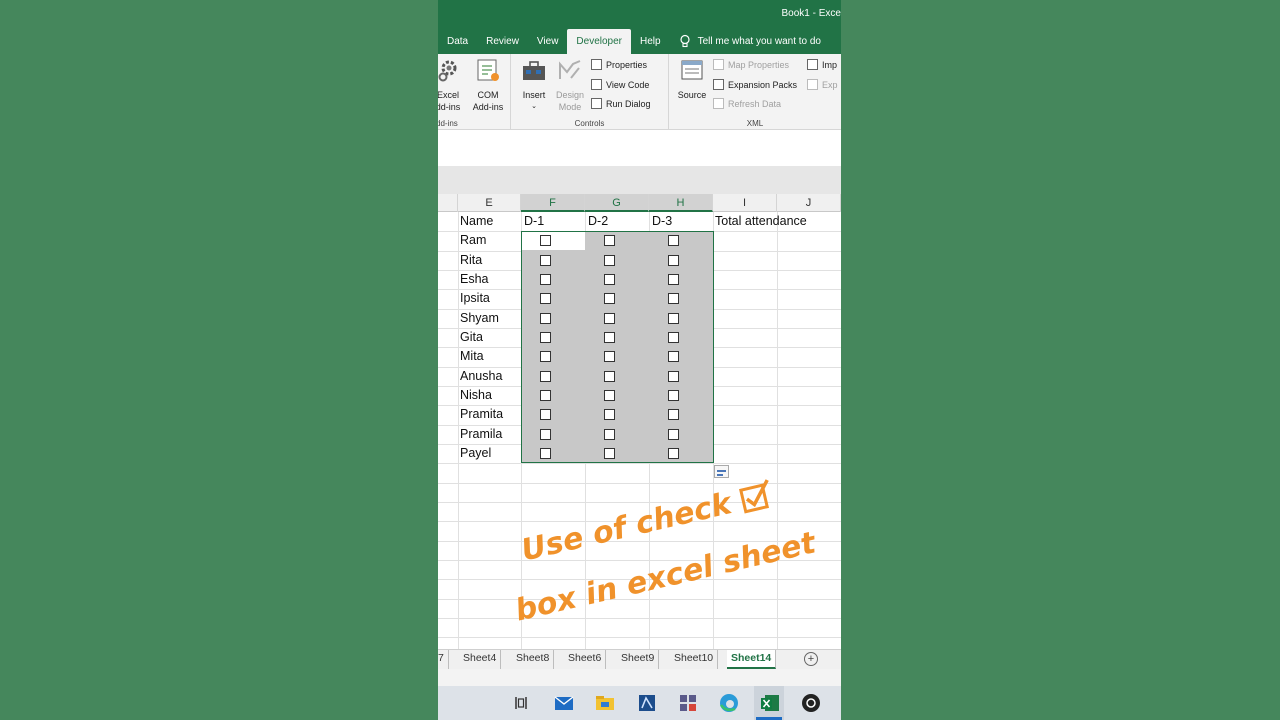 This screenshot has height=720, width=1280. I want to click on header-total-attendance: Total attendance, so click(761, 221).